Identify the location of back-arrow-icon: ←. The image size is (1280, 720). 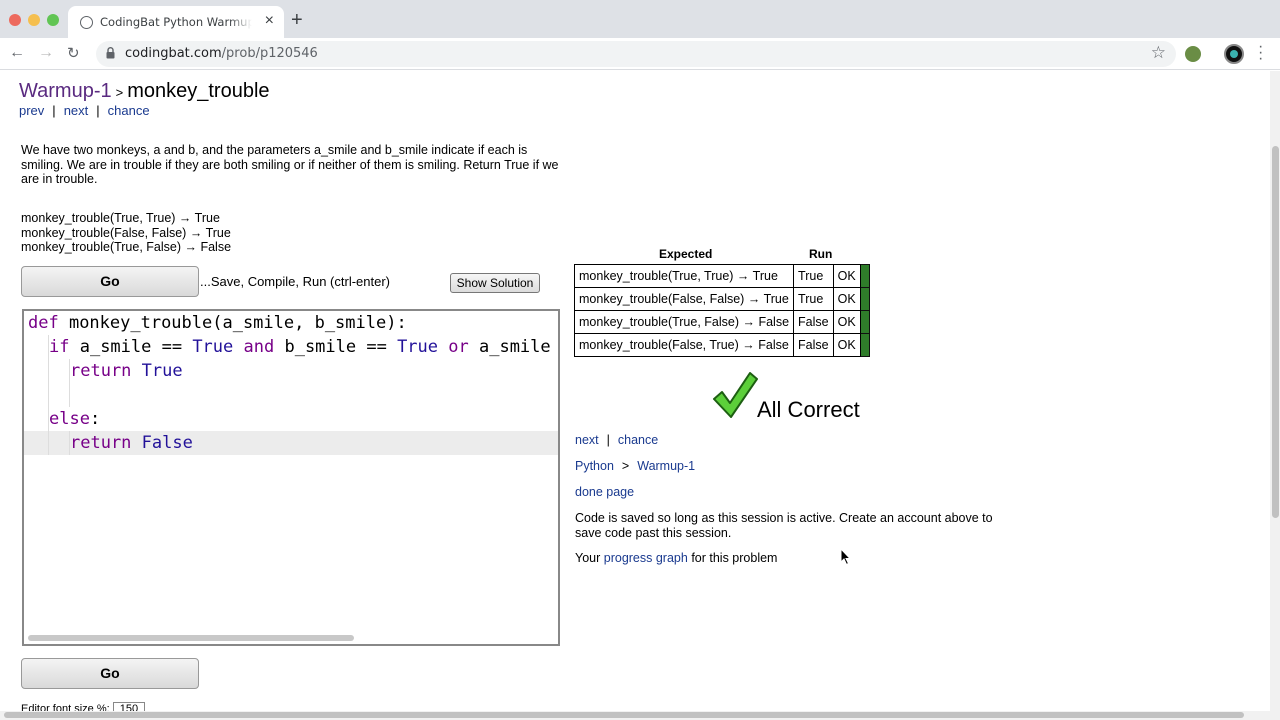
(17, 53).